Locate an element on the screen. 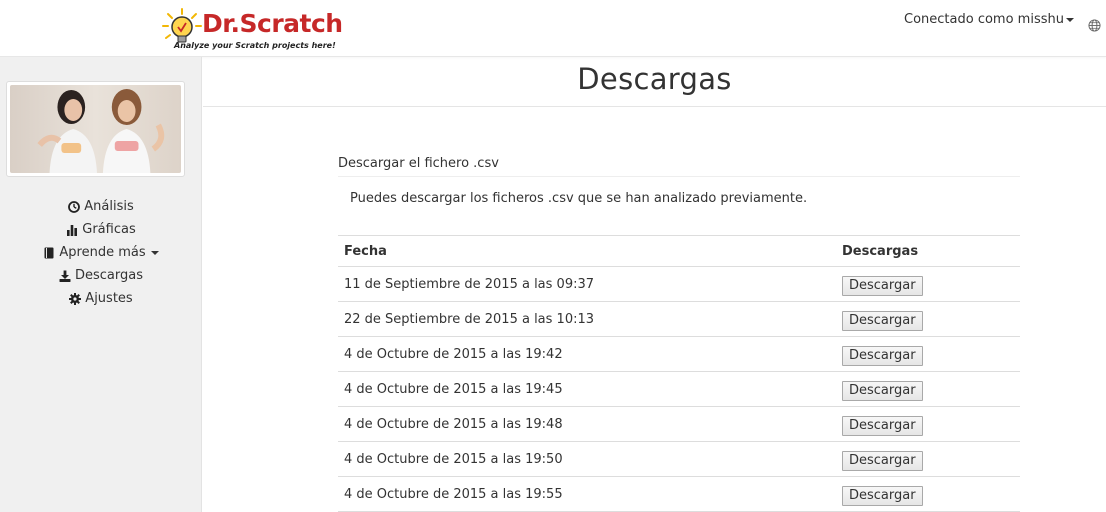 The height and width of the screenshot is (512, 1106). user-menu-dropdown: Conectado como misshu is located at coordinates (989, 20).